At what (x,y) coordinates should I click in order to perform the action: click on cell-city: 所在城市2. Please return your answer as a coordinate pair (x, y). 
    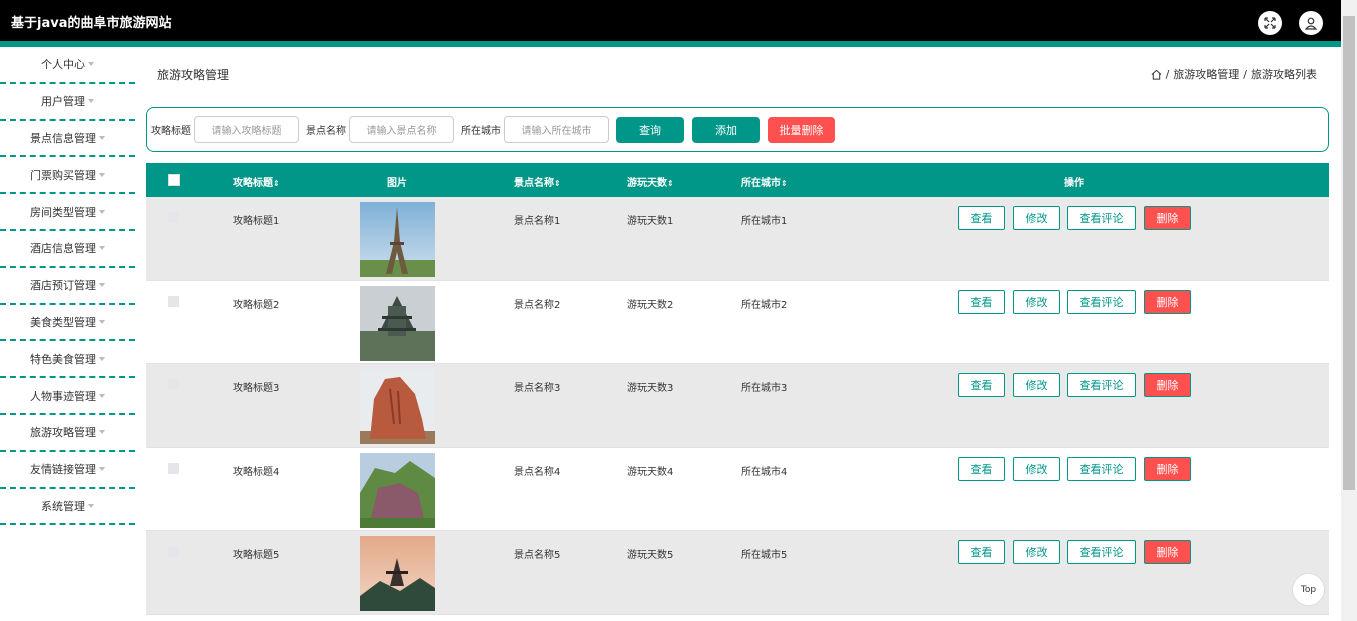
    Looking at the image, I should click on (764, 305).